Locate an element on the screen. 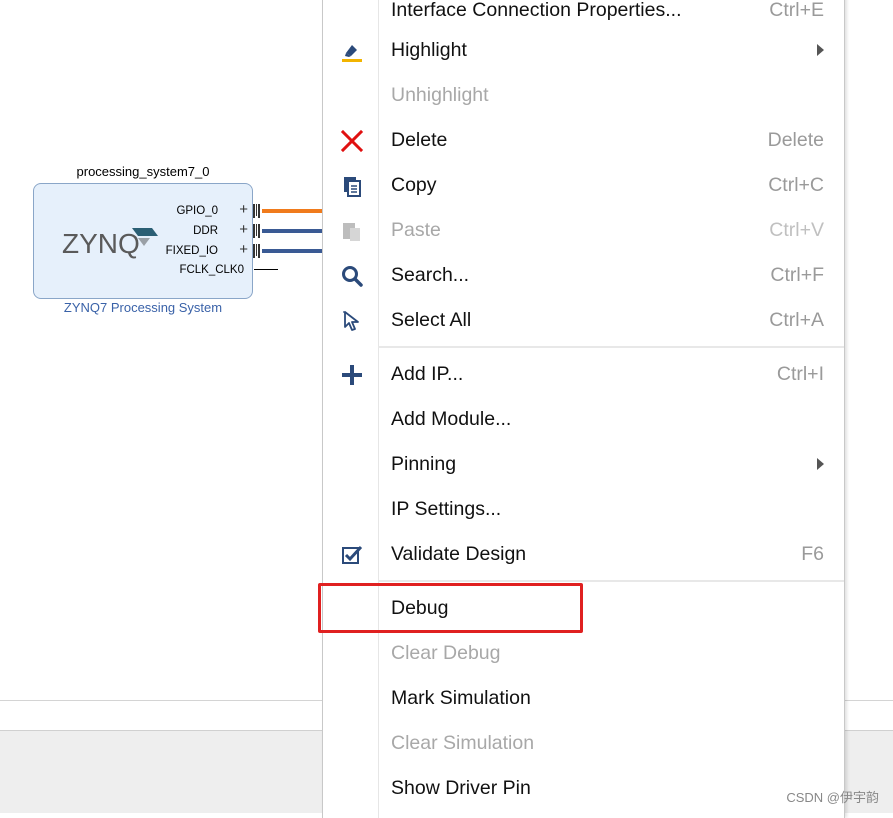 This screenshot has width=893, height=818. menu-item-label: Unhighlight is located at coordinates (440, 95).